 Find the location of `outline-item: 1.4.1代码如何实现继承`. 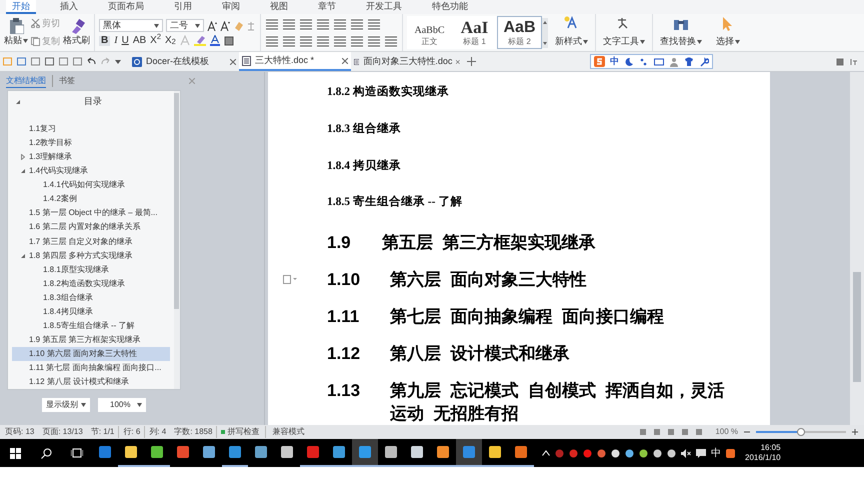

outline-item: 1.4.1代码如何实现继承 is located at coordinates (91, 185).